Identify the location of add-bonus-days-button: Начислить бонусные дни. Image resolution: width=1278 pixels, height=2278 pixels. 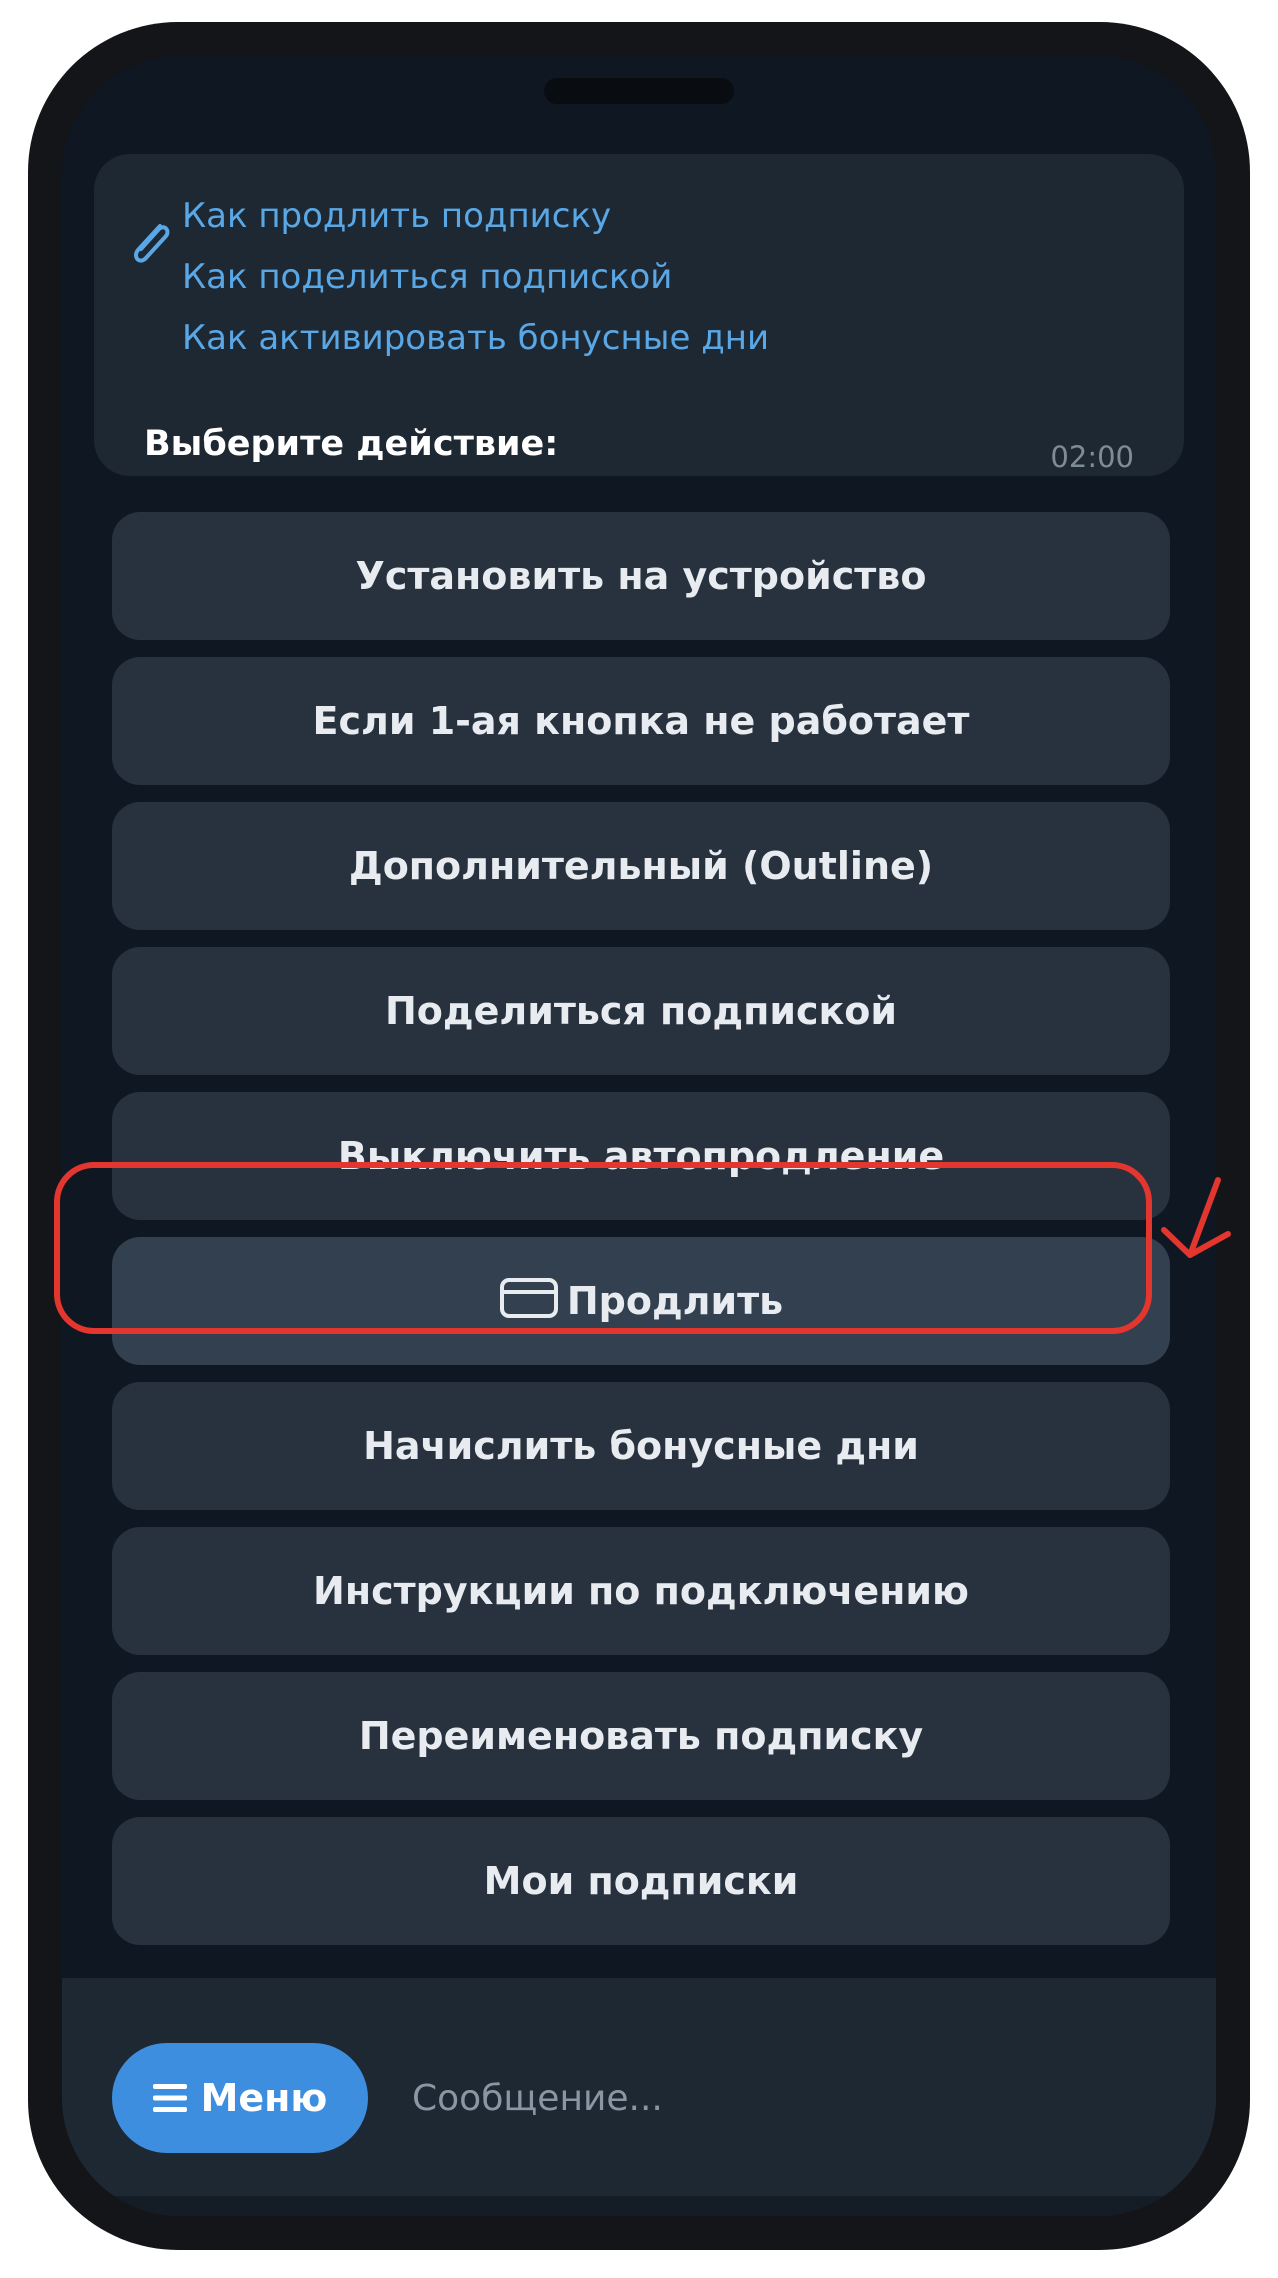
(641, 1446).